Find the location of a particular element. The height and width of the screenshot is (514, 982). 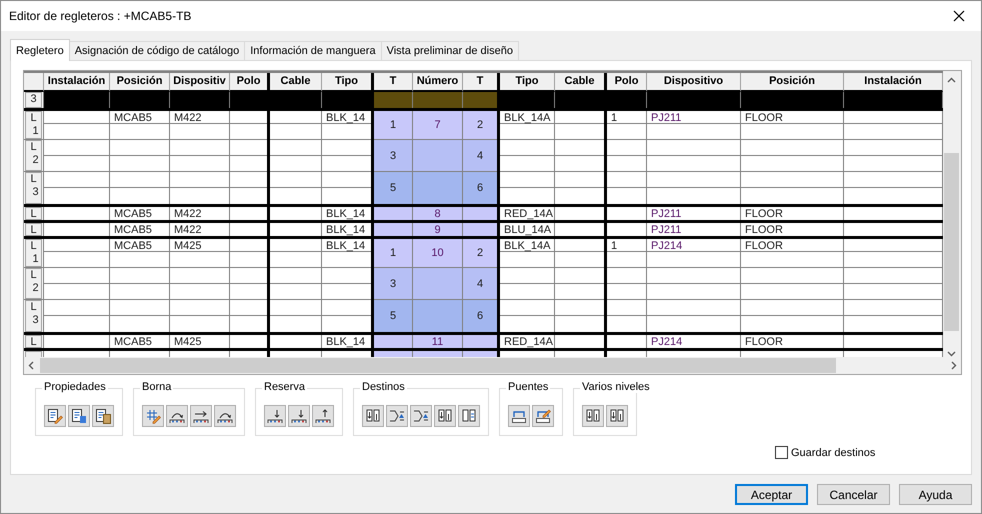

table-cell-text: PJ211 is located at coordinates (666, 213).